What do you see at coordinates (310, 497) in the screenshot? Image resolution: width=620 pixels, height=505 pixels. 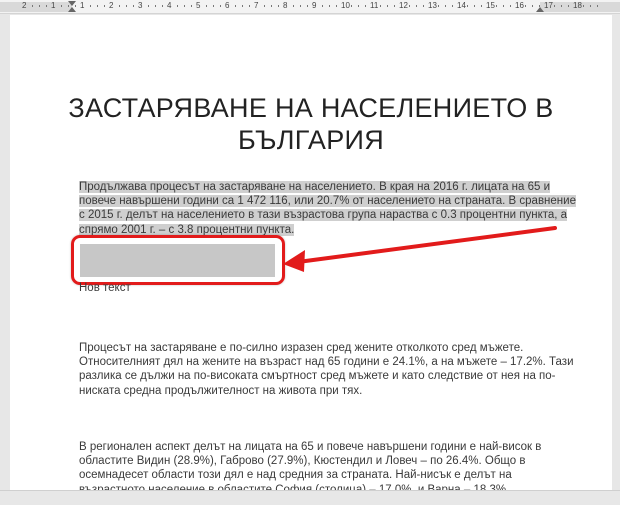 I see `status-bar` at bounding box center [310, 497].